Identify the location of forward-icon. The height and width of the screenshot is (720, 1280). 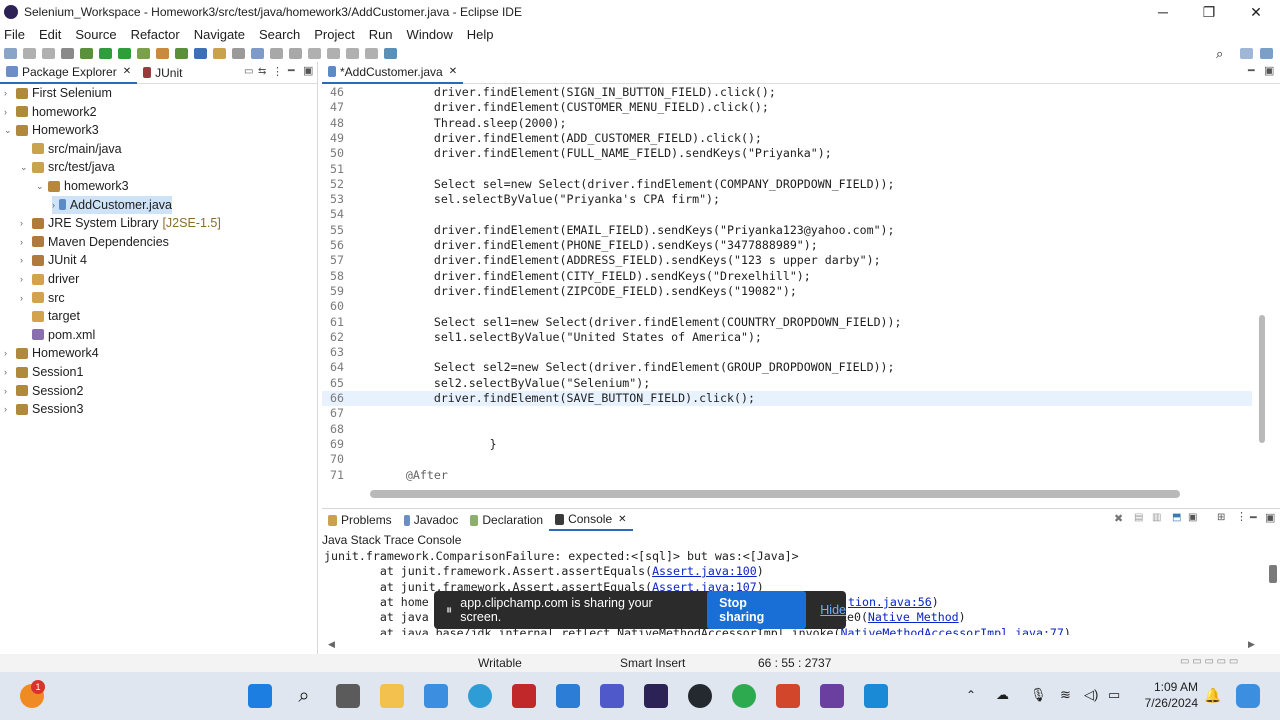
(371, 53).